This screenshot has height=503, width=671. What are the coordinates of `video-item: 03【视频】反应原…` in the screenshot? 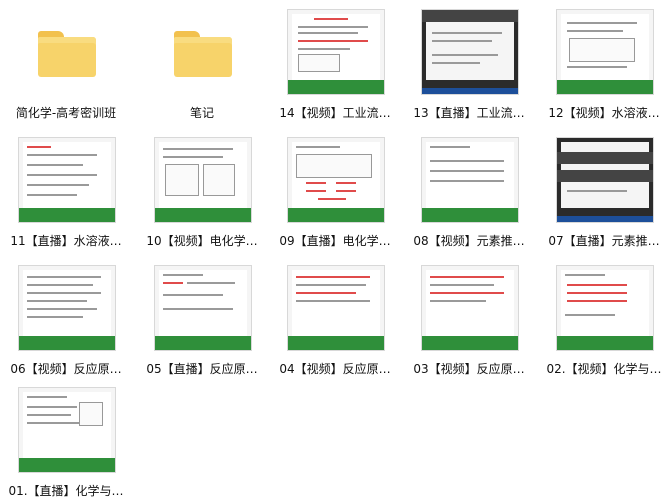 It's located at (469, 321).